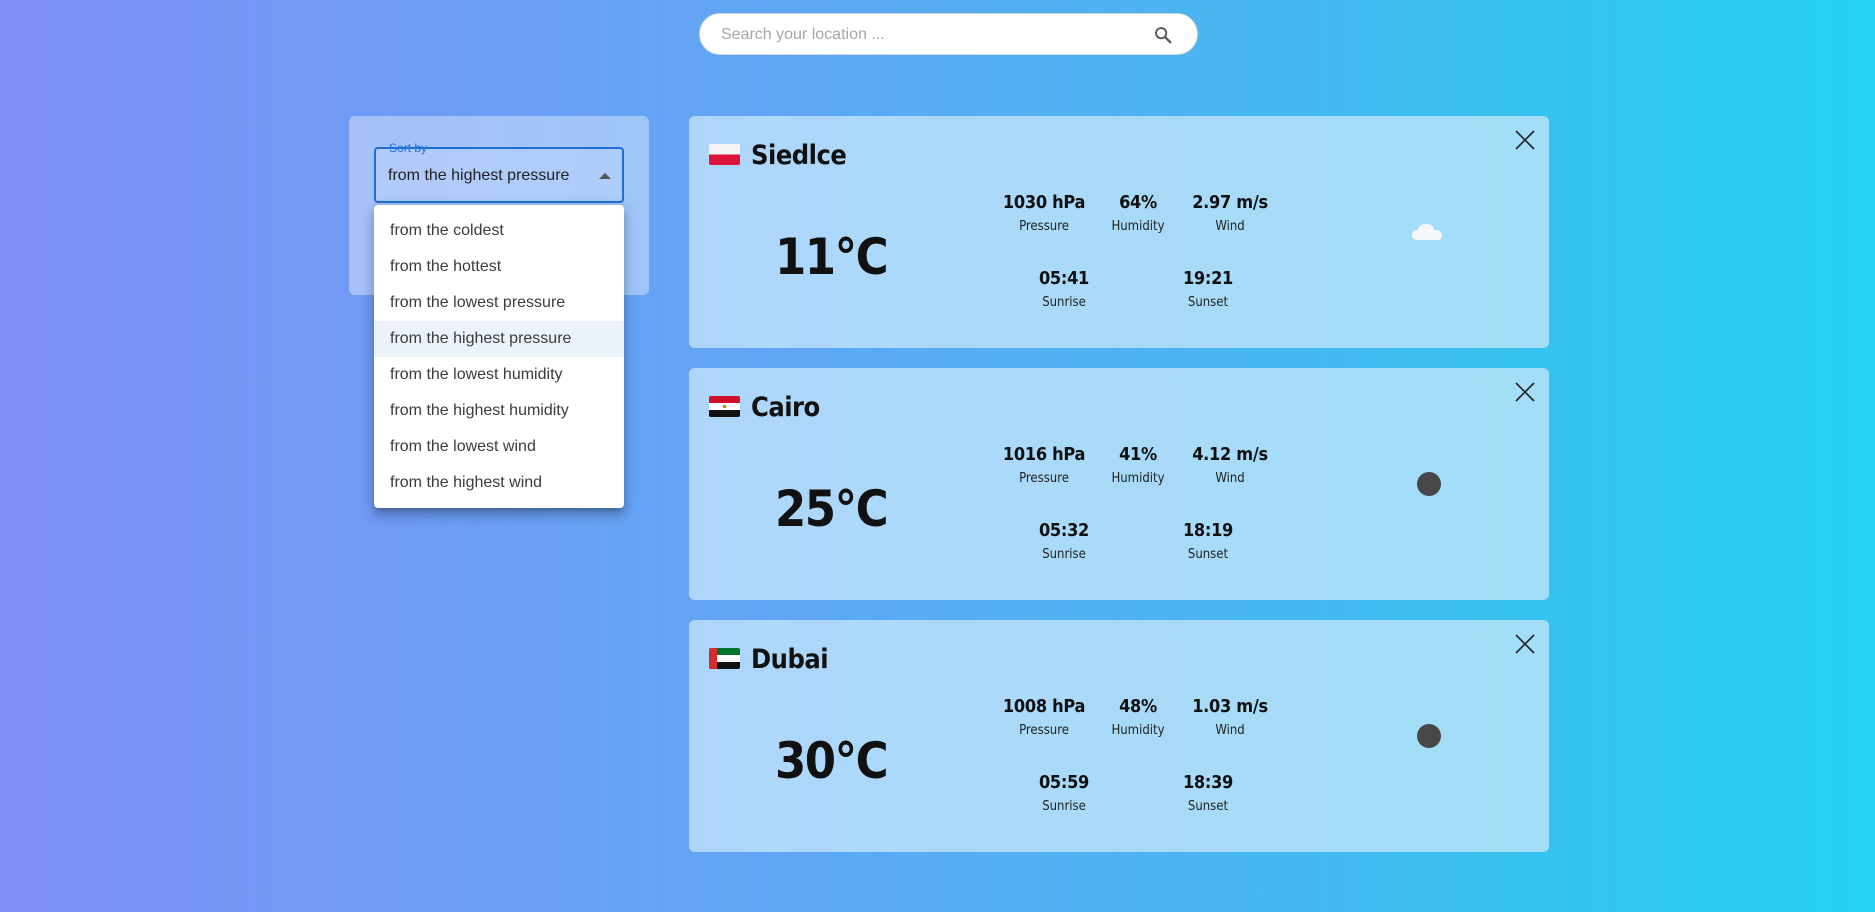 Image resolution: width=1875 pixels, height=912 pixels. I want to click on sunset-metric: 18:19 Sunset, so click(1208, 541).